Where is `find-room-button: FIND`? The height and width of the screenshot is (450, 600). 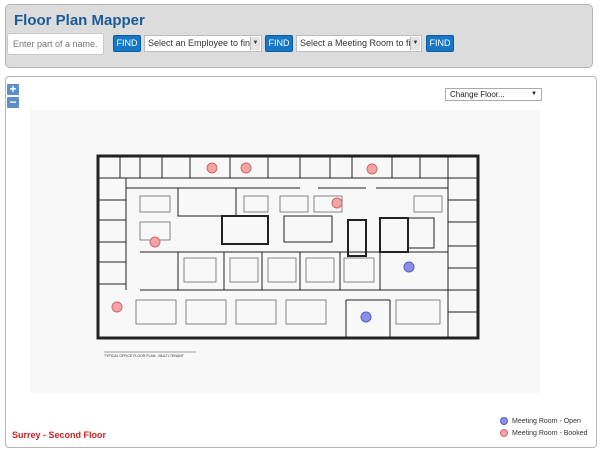 find-room-button: FIND is located at coordinates (440, 43).